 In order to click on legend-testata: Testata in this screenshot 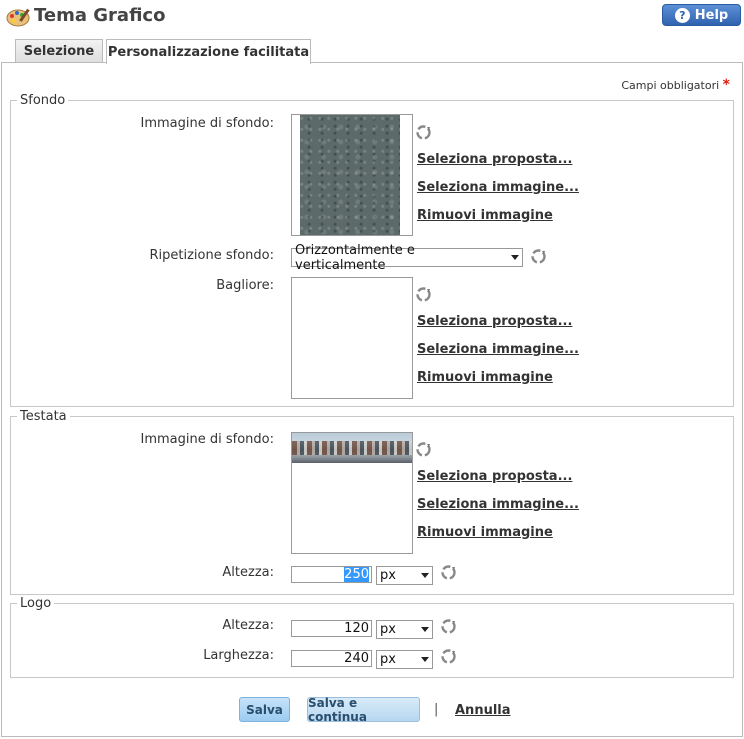, I will do `click(43, 416)`.